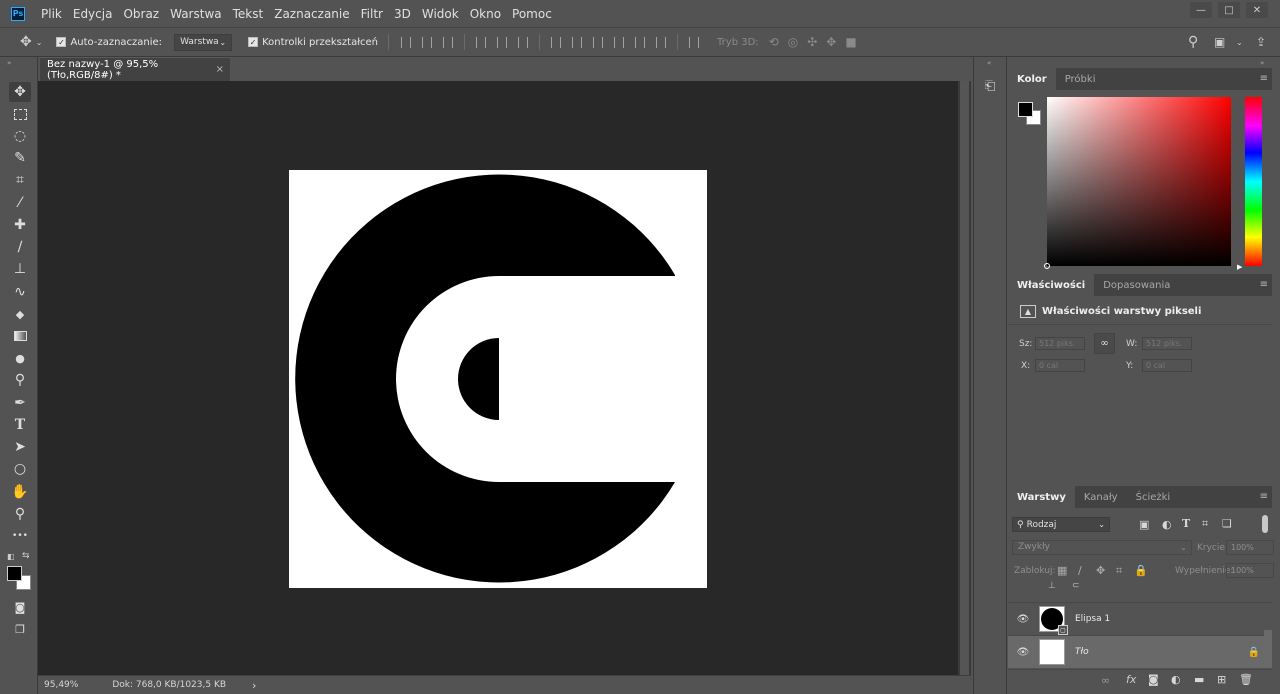 The width and height of the screenshot is (1280, 694). I want to click on auto-select-target-dropdown: Warstwa ⌄, so click(203, 42).